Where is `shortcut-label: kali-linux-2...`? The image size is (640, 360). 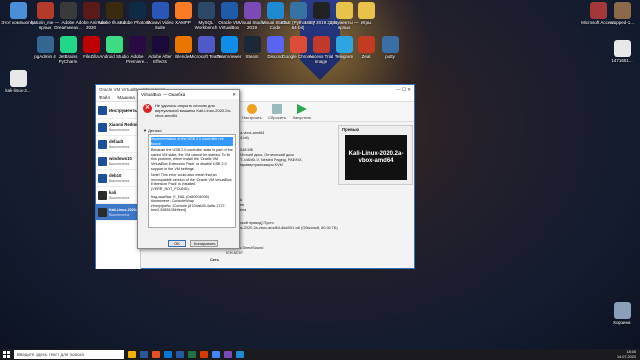 shortcut-label: kali-linux-2... is located at coordinates (18, 90).